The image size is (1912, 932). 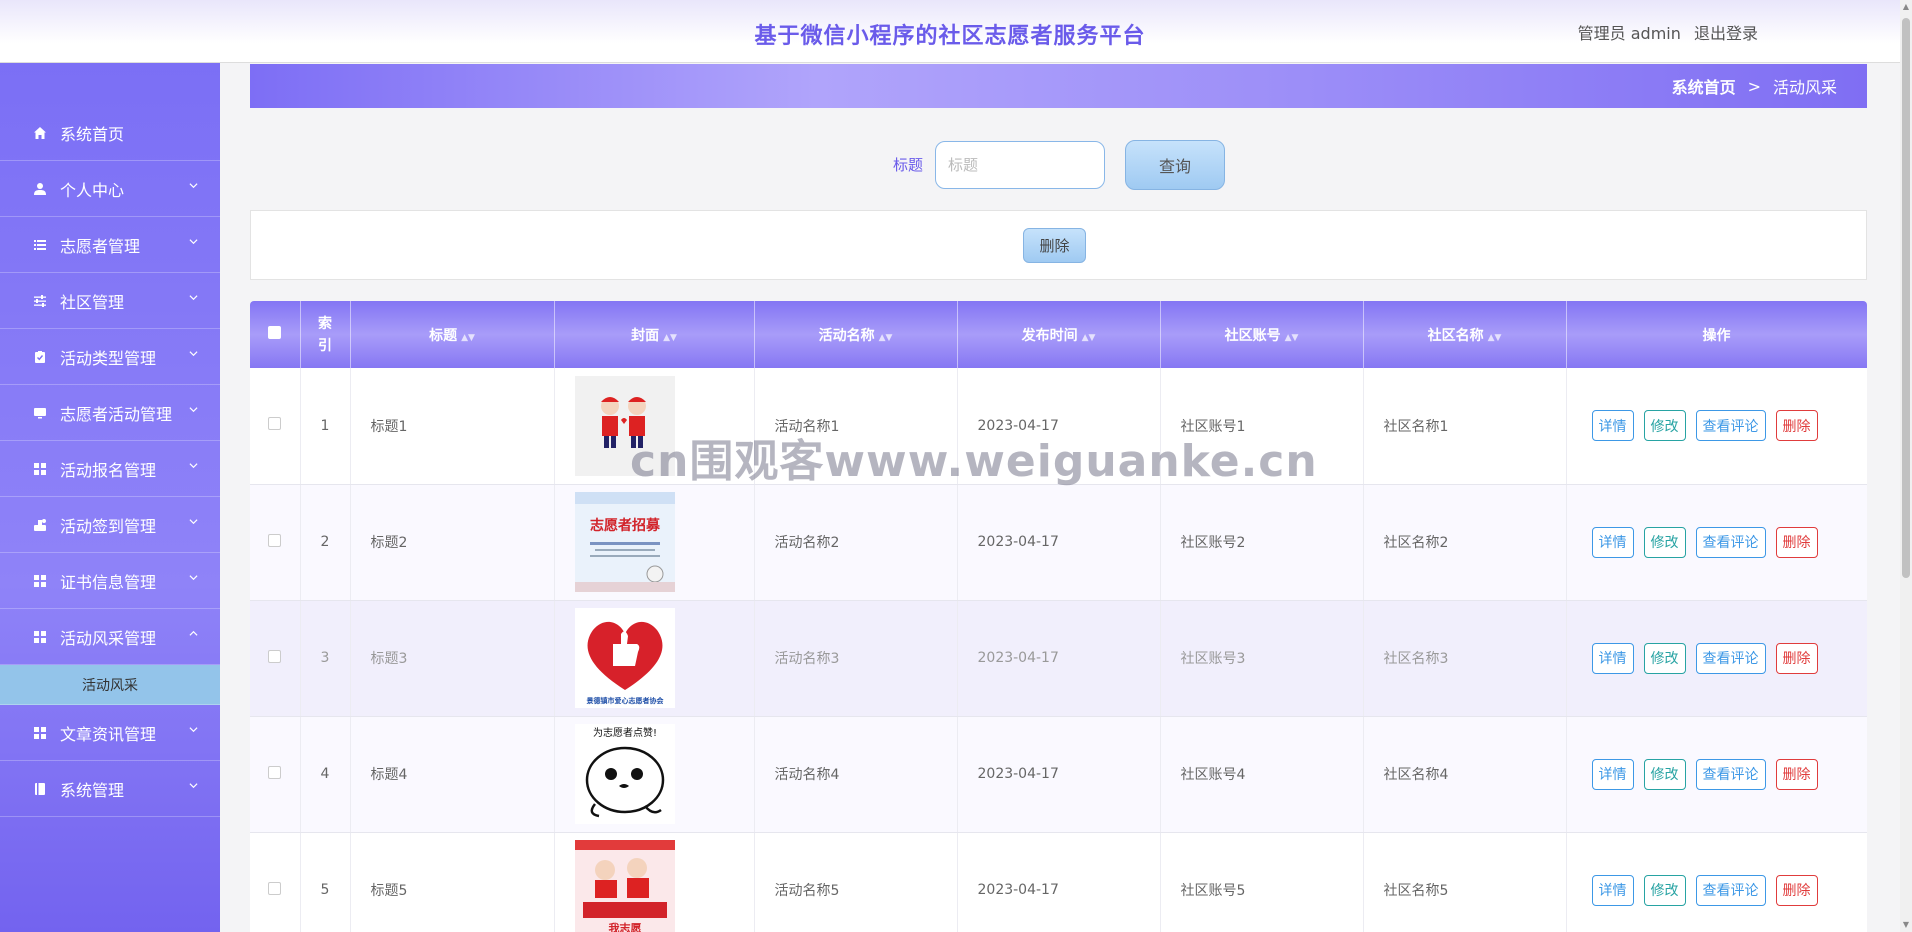 I want to click on column-header-cover: 封面 ▲▼, so click(x=654, y=334).